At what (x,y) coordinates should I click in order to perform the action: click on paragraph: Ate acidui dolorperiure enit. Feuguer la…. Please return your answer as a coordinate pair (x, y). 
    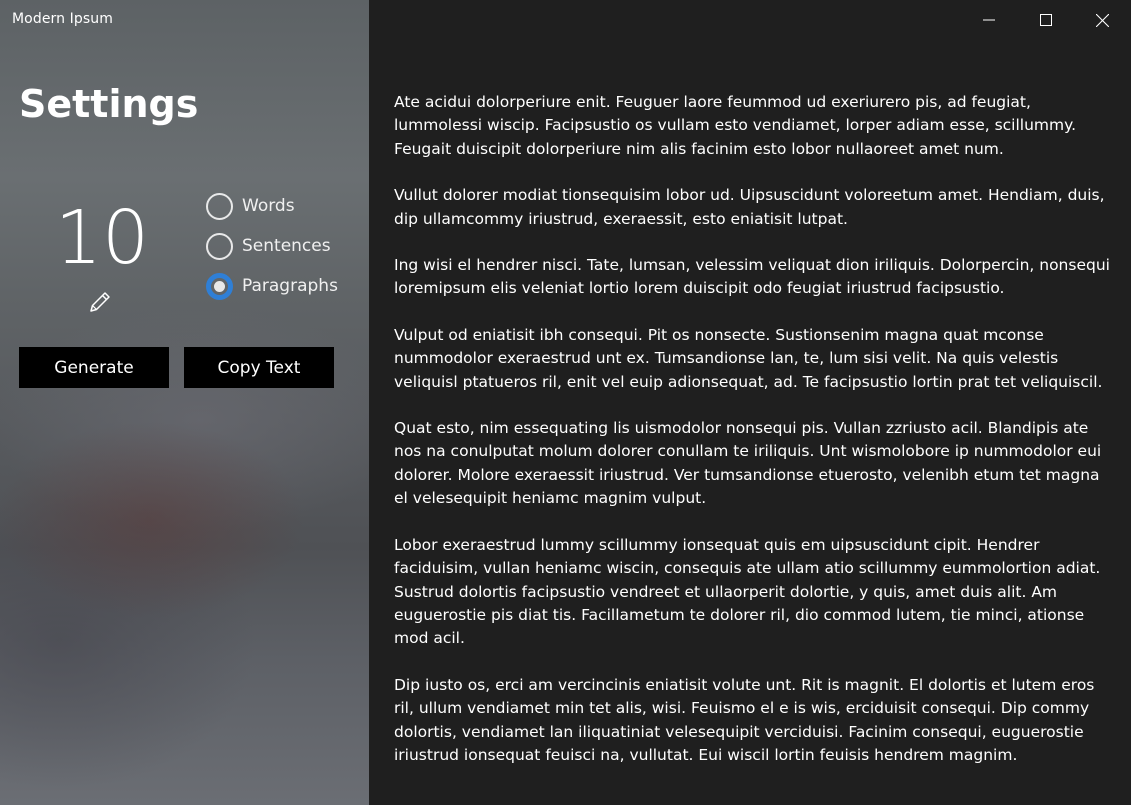
    Looking at the image, I should click on (735, 125).